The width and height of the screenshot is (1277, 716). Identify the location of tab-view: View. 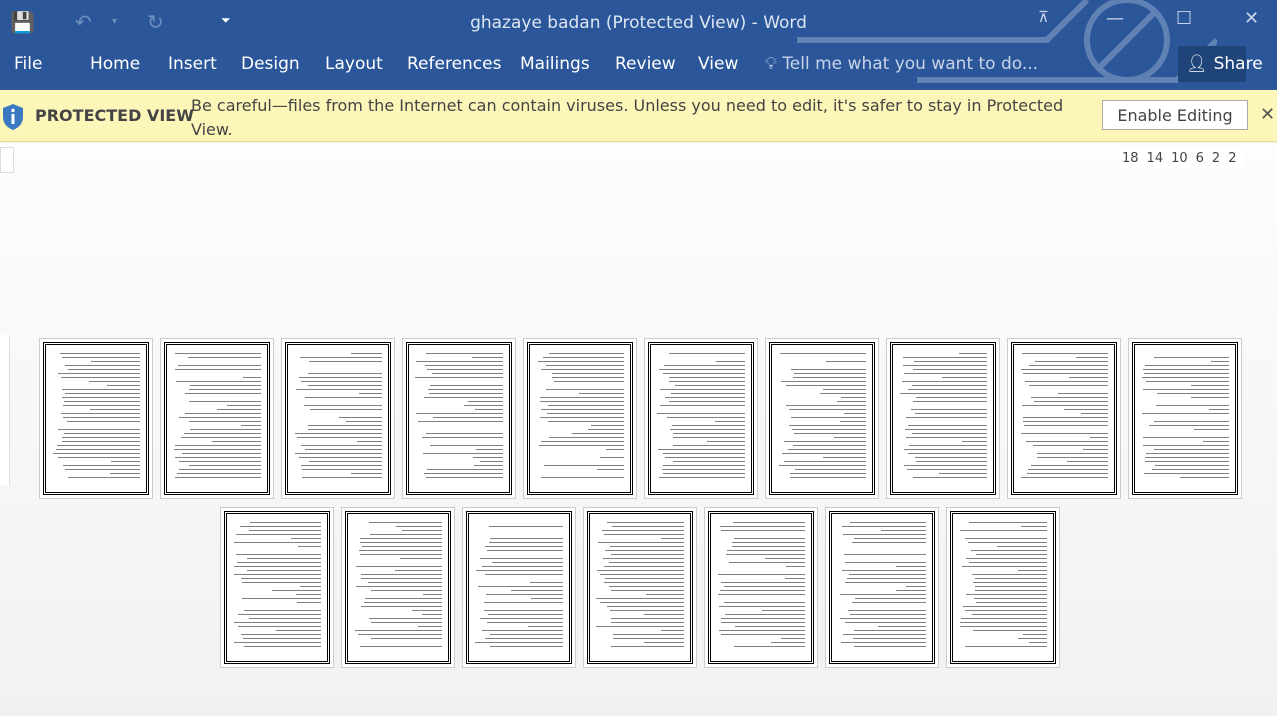
(718, 64).